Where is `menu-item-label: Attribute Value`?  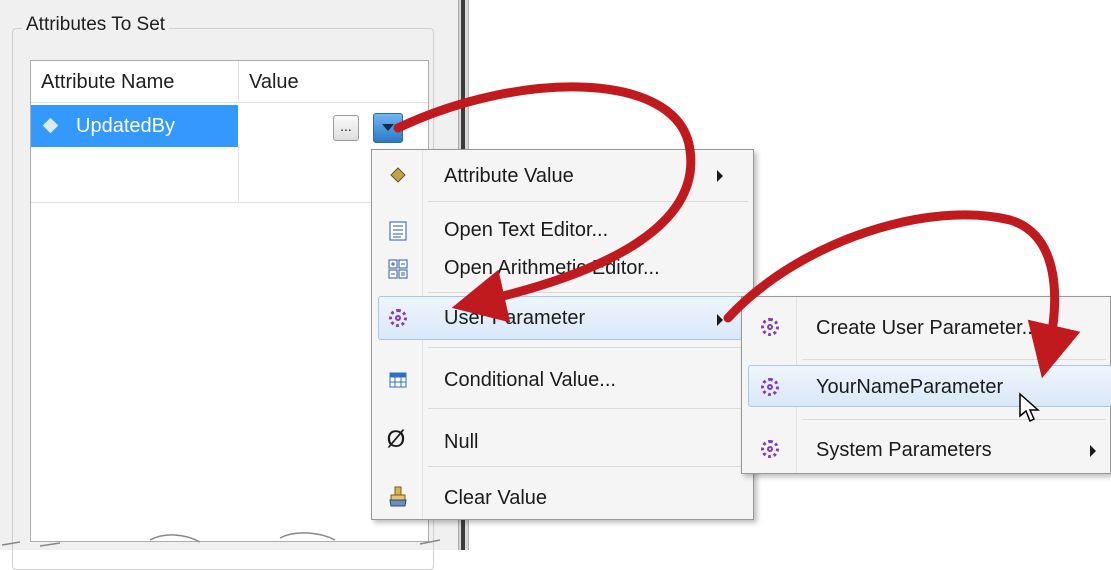
menu-item-label: Attribute Value is located at coordinates (509, 176).